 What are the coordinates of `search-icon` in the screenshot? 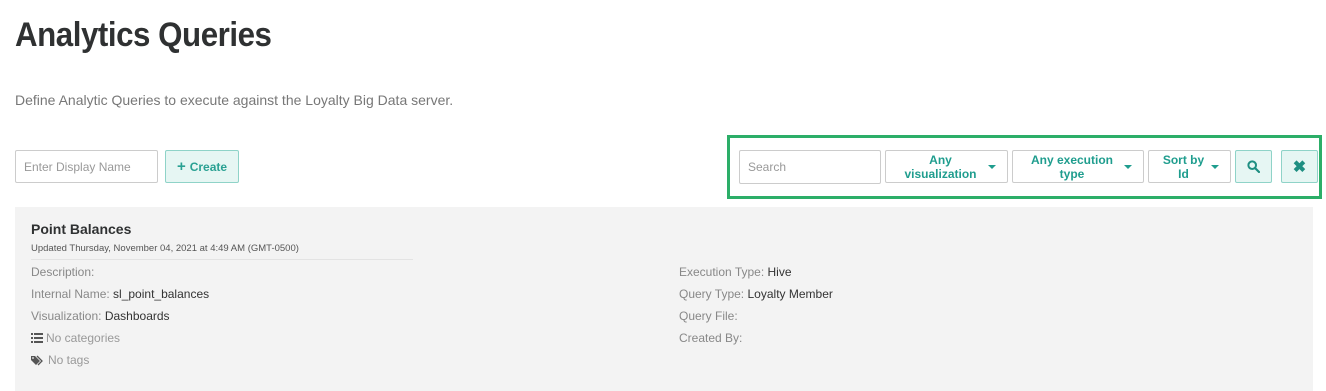 It's located at (1253, 166).